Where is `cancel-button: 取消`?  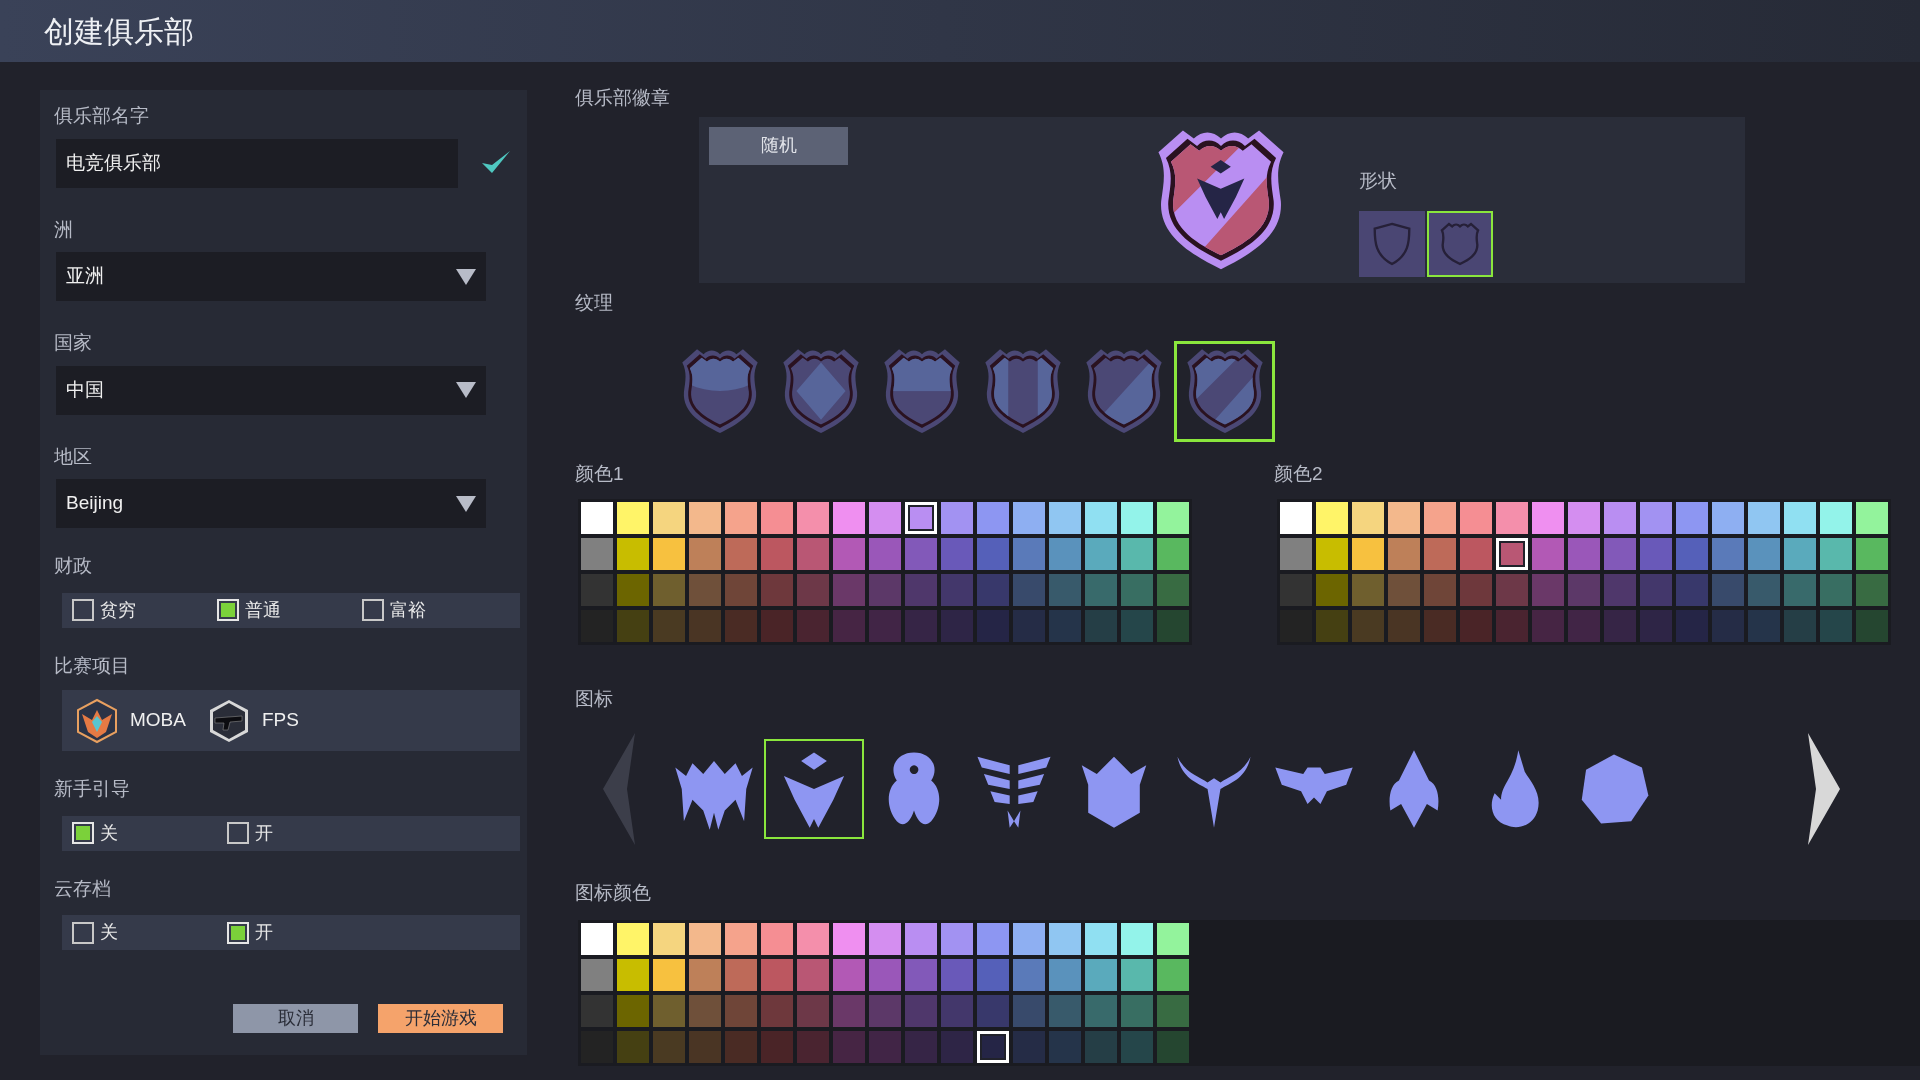
cancel-button: 取消 is located at coordinates (295, 1018).